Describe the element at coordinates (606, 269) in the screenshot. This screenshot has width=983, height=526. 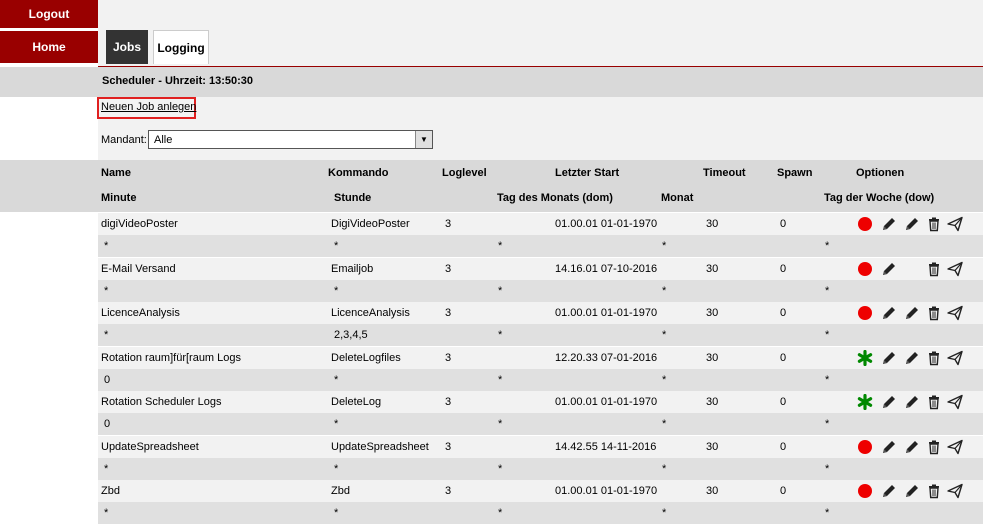
I see `job-letzter-start: 14.16.01 07-10-2016` at that location.